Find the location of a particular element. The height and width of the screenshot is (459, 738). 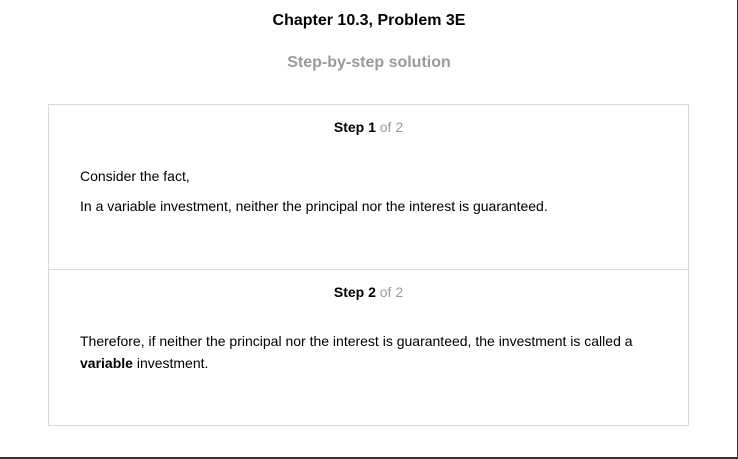

page-title: Chapter 10.3, Problem 3E is located at coordinates (369, 20).